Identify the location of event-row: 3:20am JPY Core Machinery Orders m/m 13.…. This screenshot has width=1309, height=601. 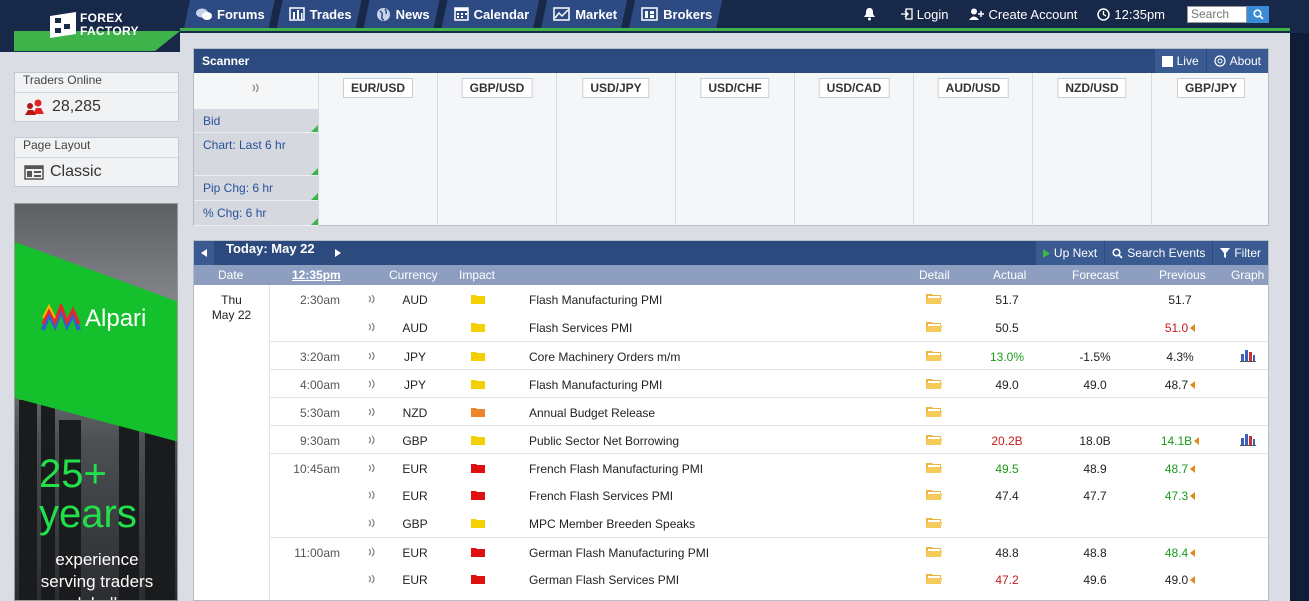
(769, 355).